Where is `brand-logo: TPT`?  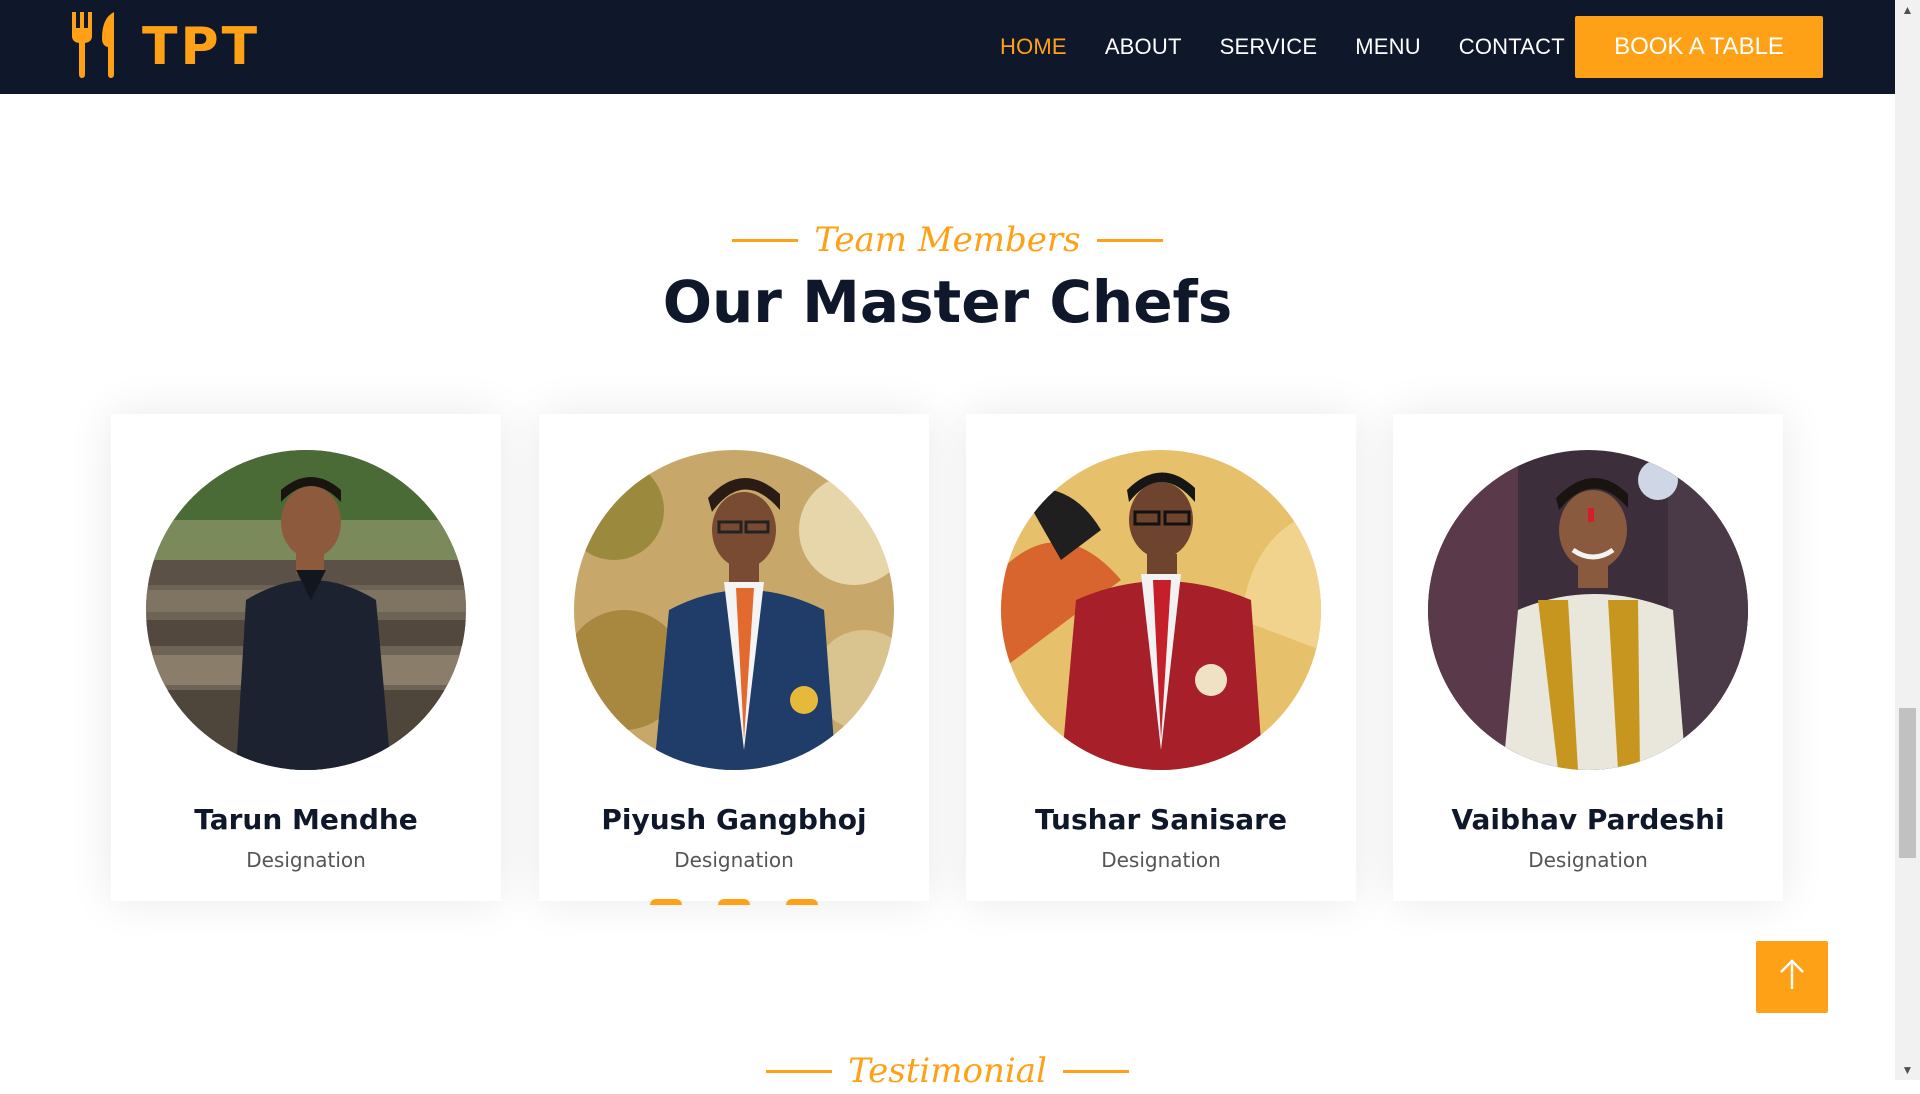
brand-logo: TPT is located at coordinates (165, 47).